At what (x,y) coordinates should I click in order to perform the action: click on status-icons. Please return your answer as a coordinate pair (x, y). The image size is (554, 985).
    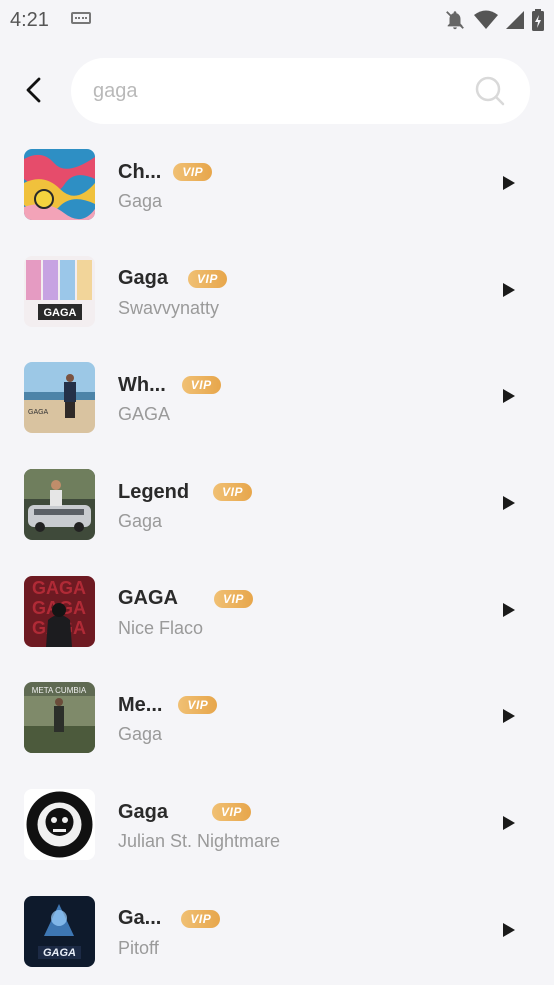
    Looking at the image, I should click on (494, 20).